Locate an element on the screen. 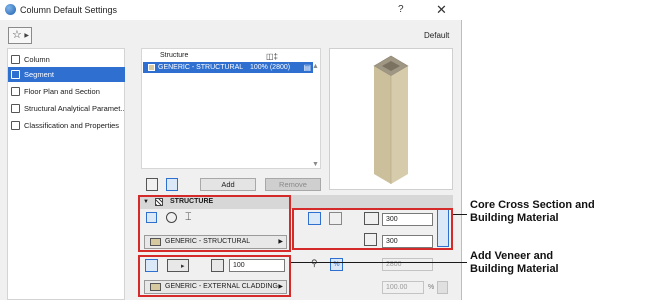  percent-input: 100.00 is located at coordinates (403, 287).